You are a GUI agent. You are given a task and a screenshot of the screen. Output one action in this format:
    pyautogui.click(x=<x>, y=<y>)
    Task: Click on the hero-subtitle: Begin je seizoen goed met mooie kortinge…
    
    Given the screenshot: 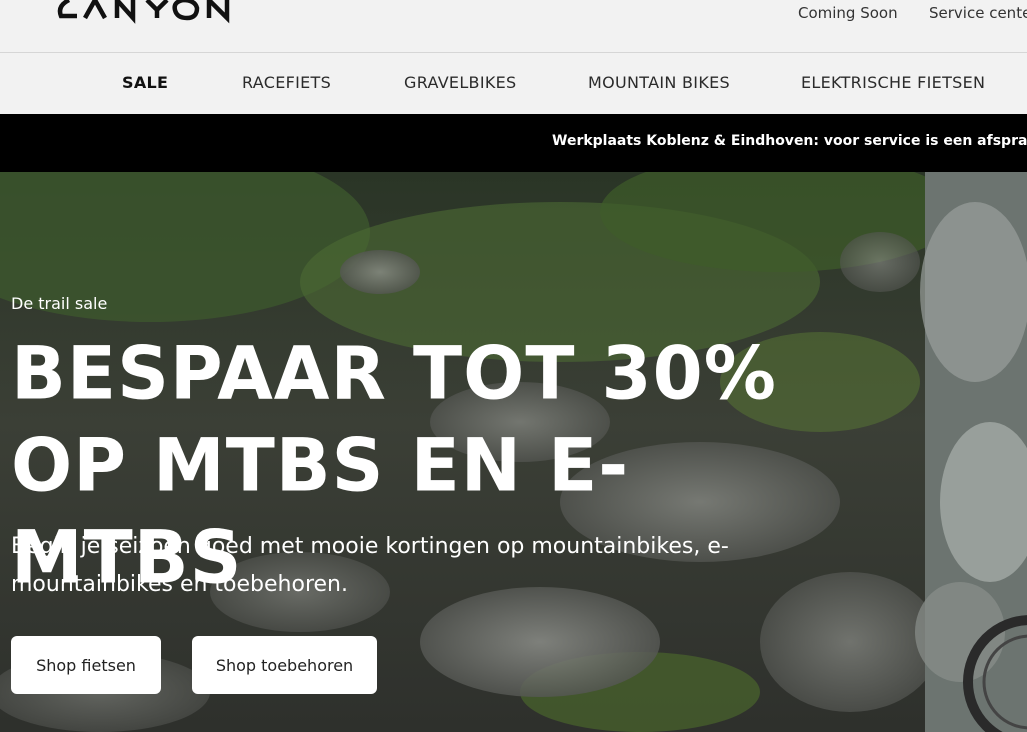 What is the action you would take?
    pyautogui.click(x=370, y=565)
    